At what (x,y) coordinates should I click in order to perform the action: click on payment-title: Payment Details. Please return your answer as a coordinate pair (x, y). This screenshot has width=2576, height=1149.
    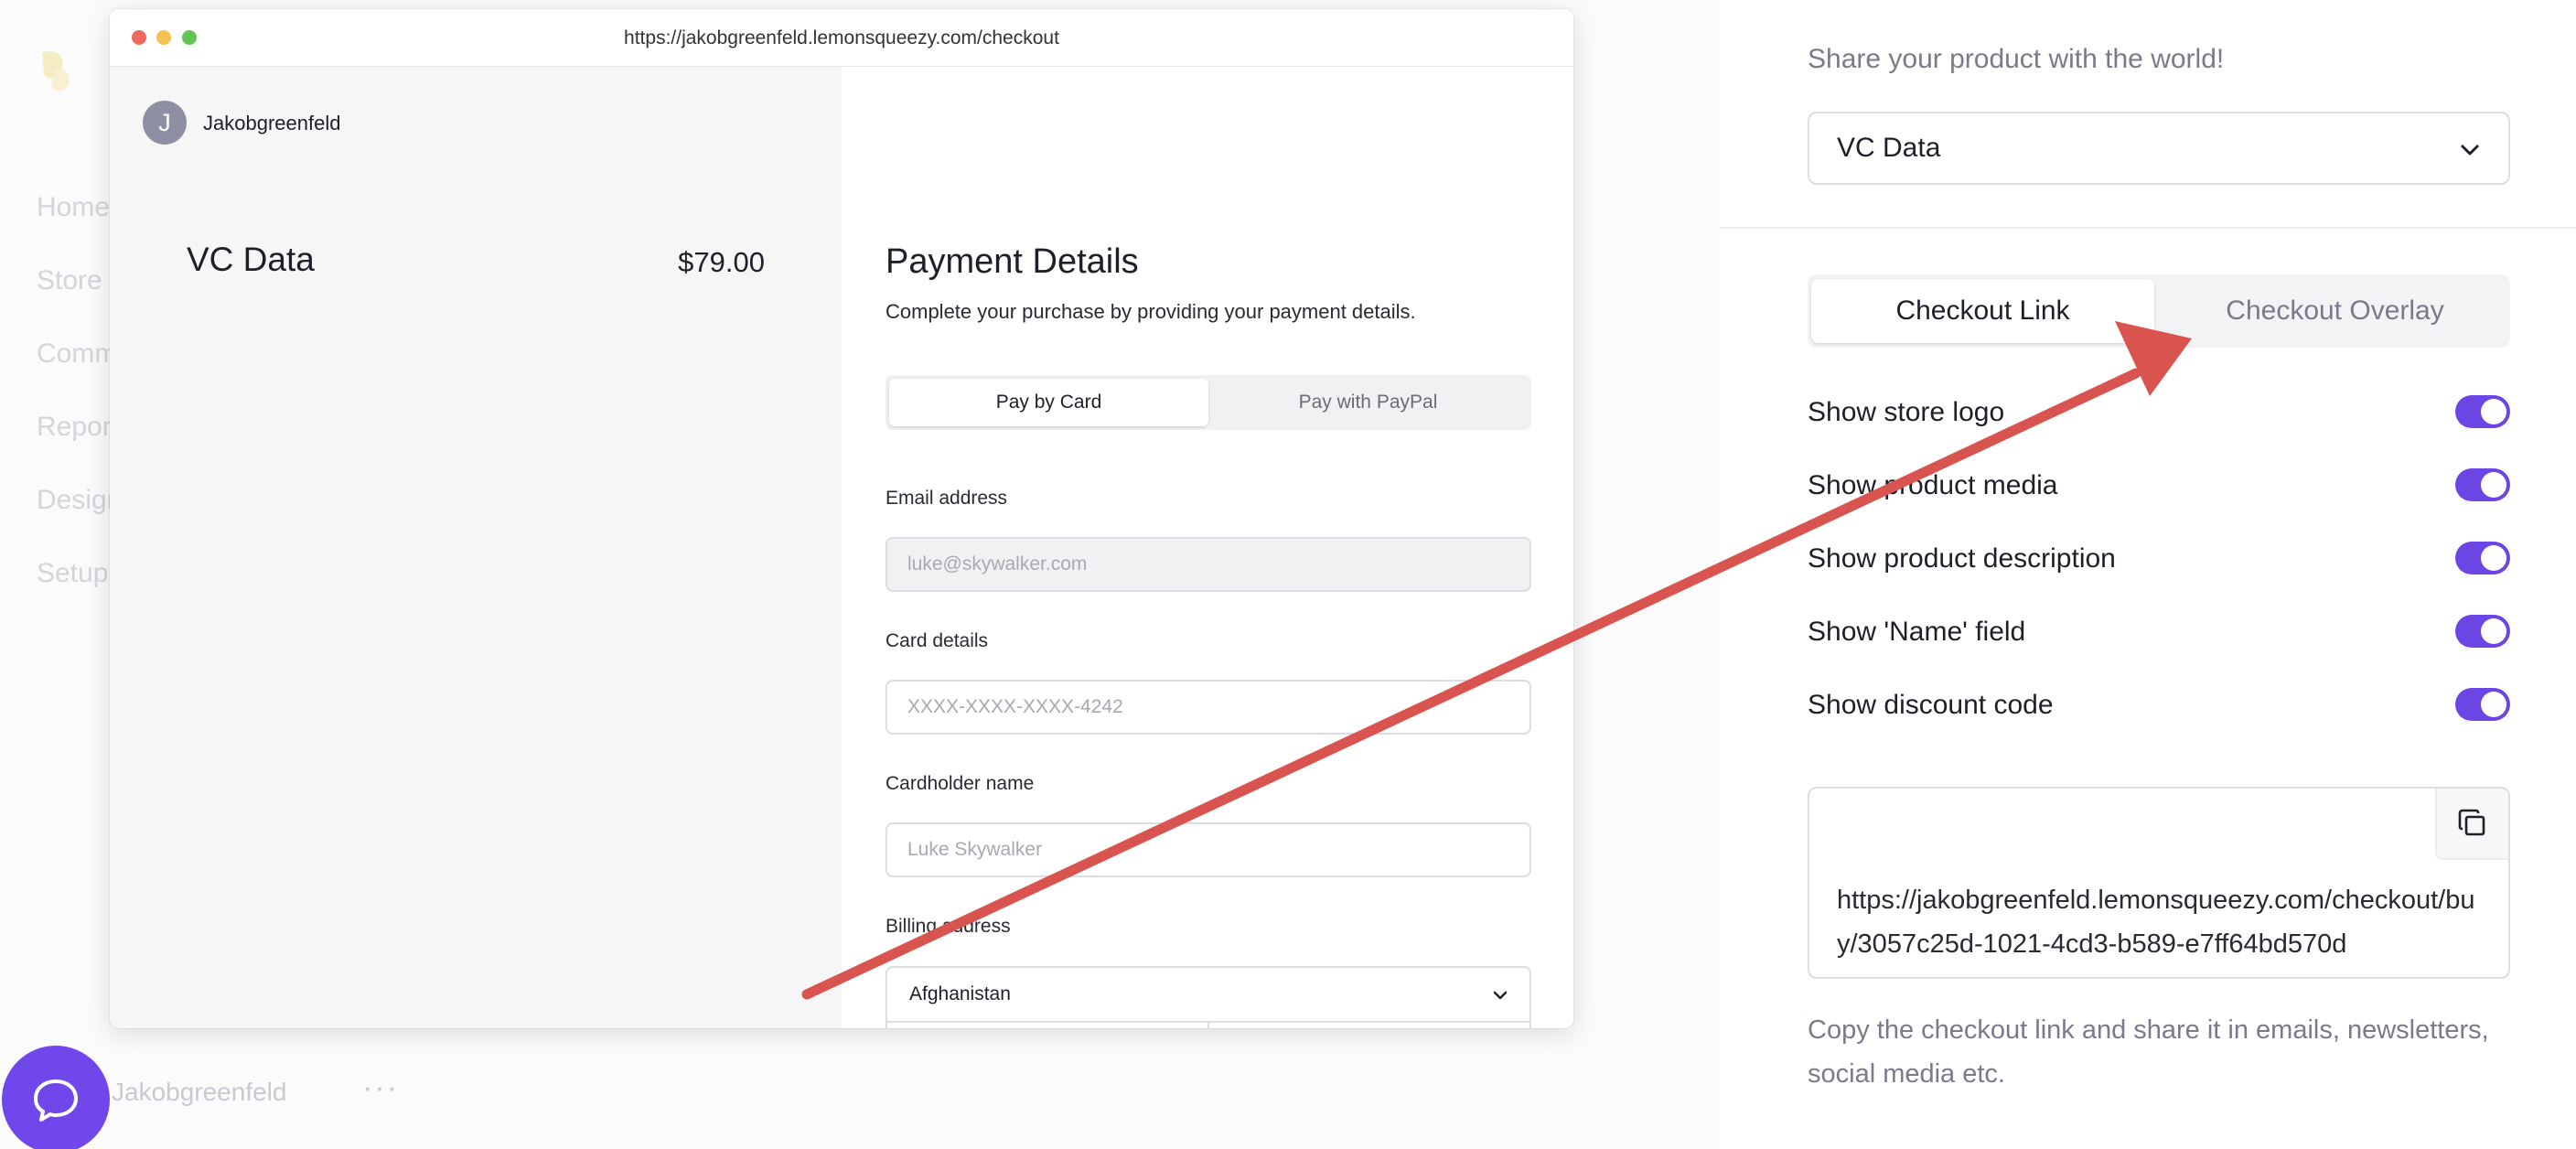
    Looking at the image, I should click on (1012, 261).